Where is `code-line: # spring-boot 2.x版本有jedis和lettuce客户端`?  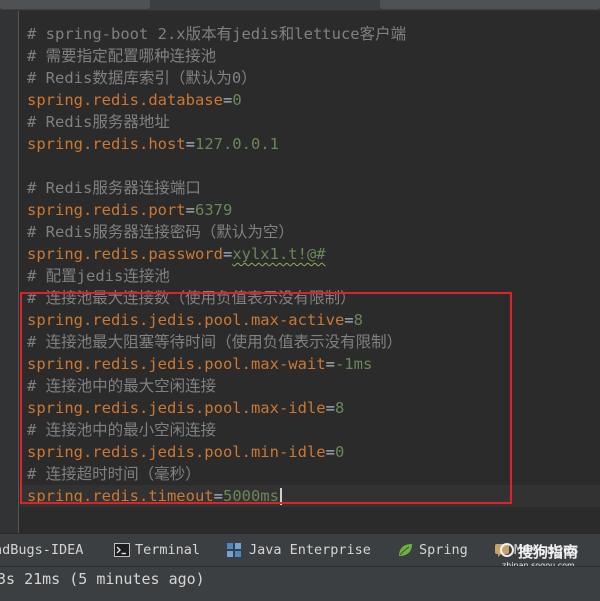
code-line: # spring-boot 2.x版本有jedis和lettuce客户端 is located at coordinates (216, 34).